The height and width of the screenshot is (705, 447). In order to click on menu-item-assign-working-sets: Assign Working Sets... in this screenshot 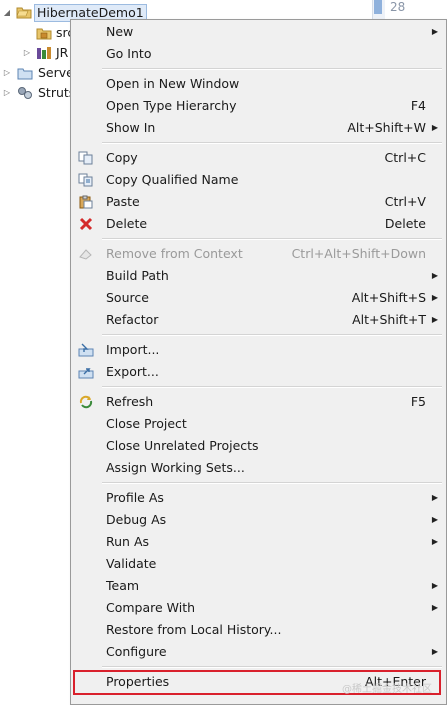, I will do `click(258, 468)`.